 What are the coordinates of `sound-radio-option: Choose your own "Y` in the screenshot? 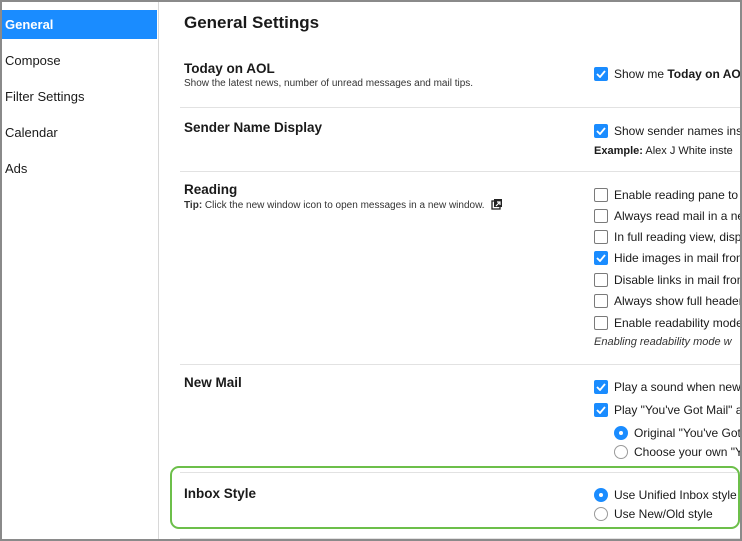 It's located at (678, 452).